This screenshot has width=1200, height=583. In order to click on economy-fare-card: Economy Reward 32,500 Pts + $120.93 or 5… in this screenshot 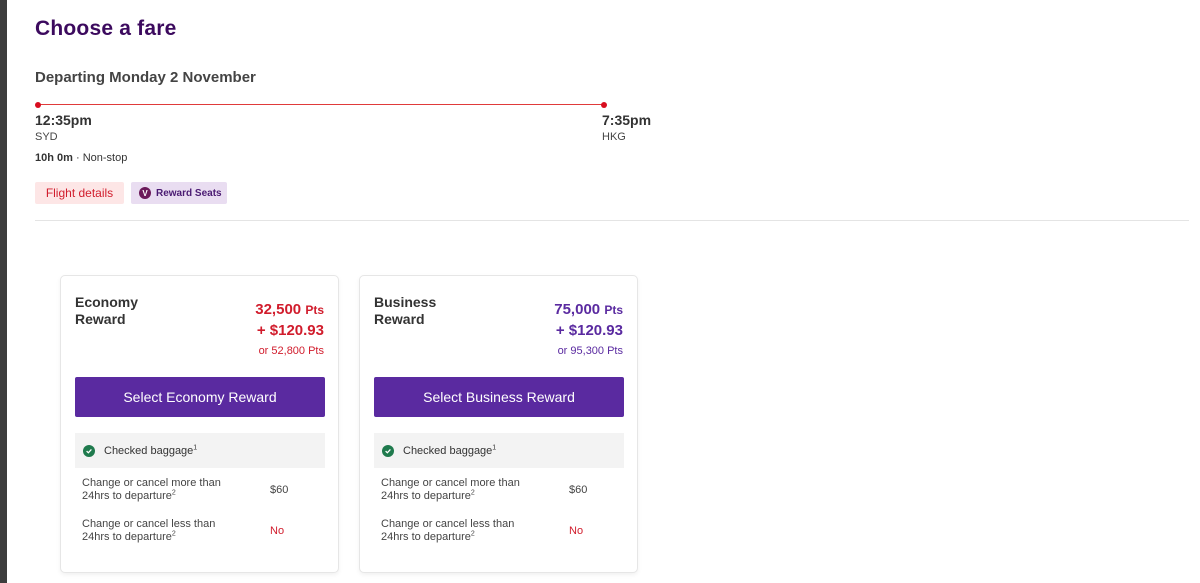, I will do `click(199, 424)`.